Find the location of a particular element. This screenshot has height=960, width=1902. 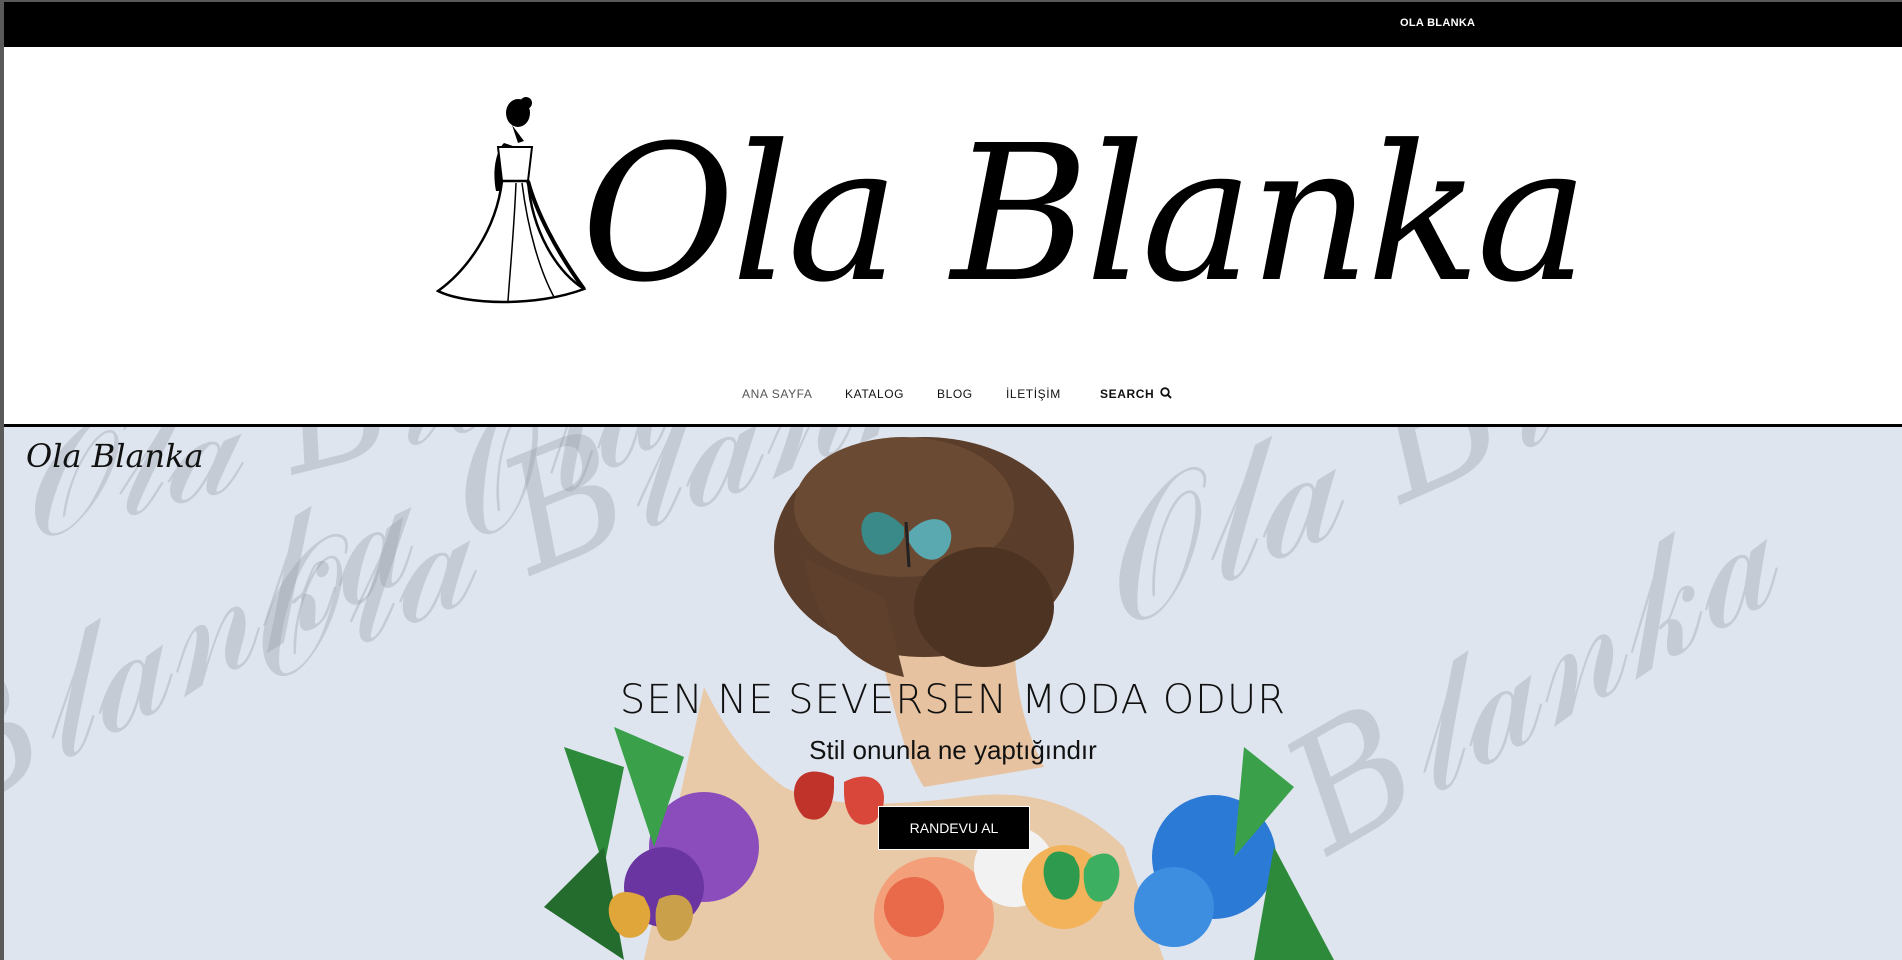

hero-title: SEN NE SEVERSEN MODA ODUR is located at coordinates (953, 700).